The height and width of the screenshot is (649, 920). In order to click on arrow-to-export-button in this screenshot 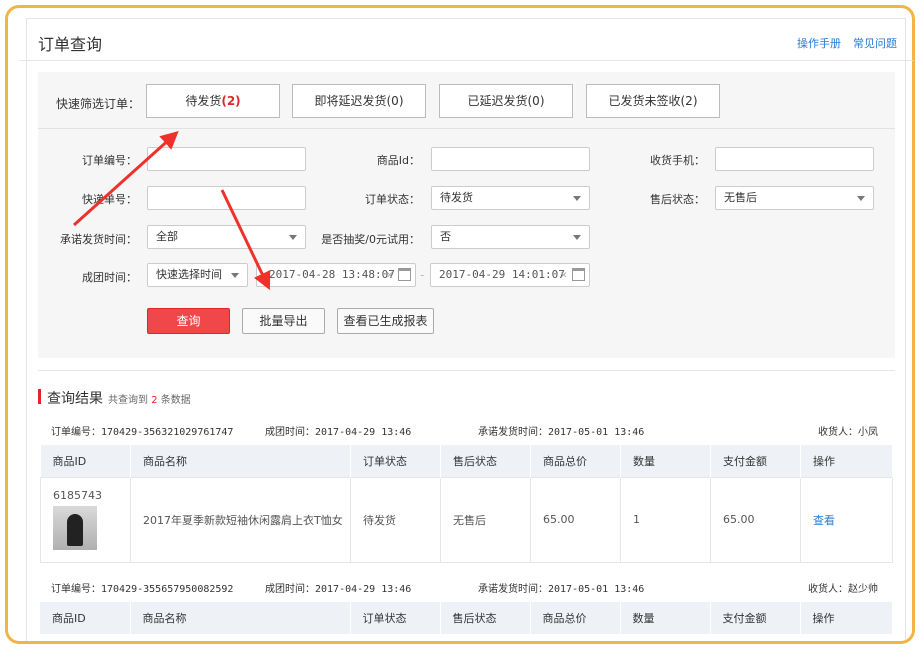, I will do `click(245, 240)`.